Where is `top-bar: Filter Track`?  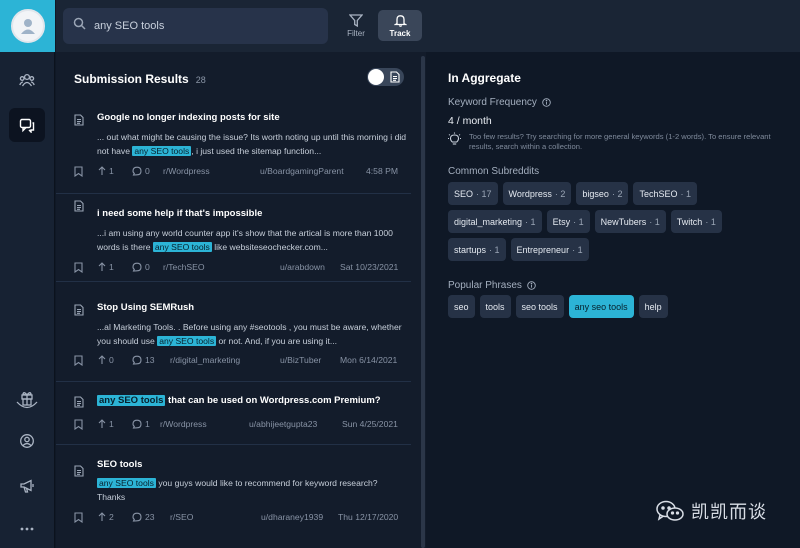
top-bar: Filter Track is located at coordinates (428, 26).